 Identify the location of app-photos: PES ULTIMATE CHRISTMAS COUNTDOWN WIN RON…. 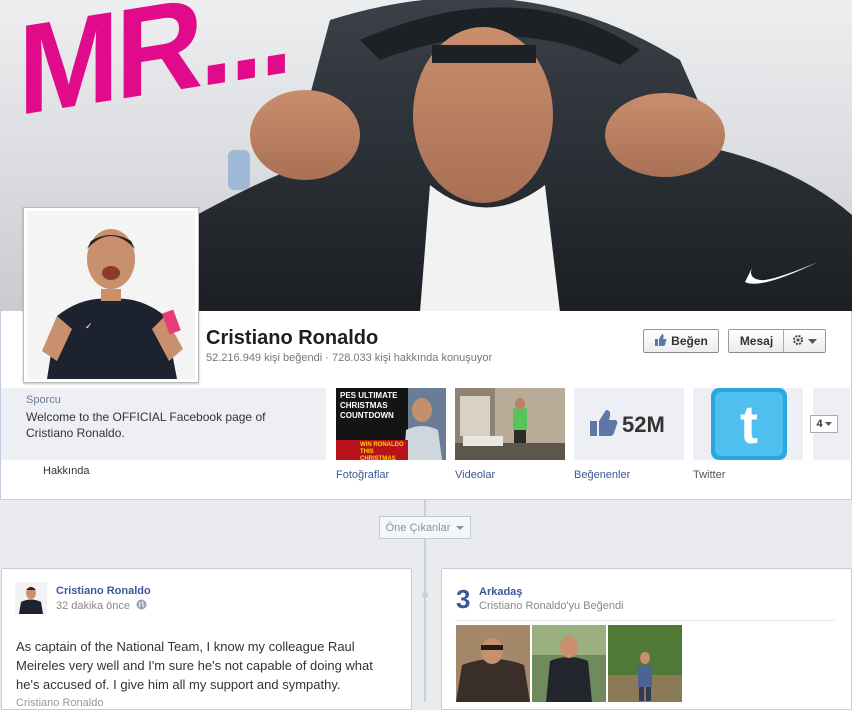
(391, 424).